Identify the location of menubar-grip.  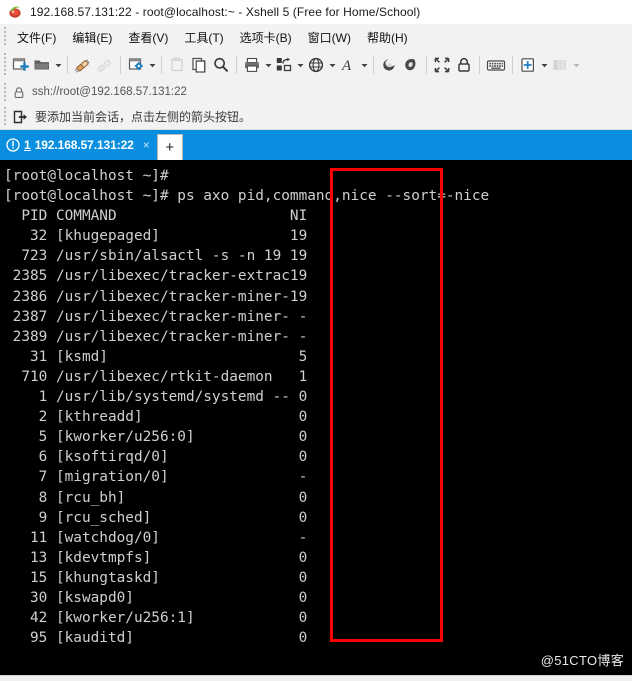
(4, 37).